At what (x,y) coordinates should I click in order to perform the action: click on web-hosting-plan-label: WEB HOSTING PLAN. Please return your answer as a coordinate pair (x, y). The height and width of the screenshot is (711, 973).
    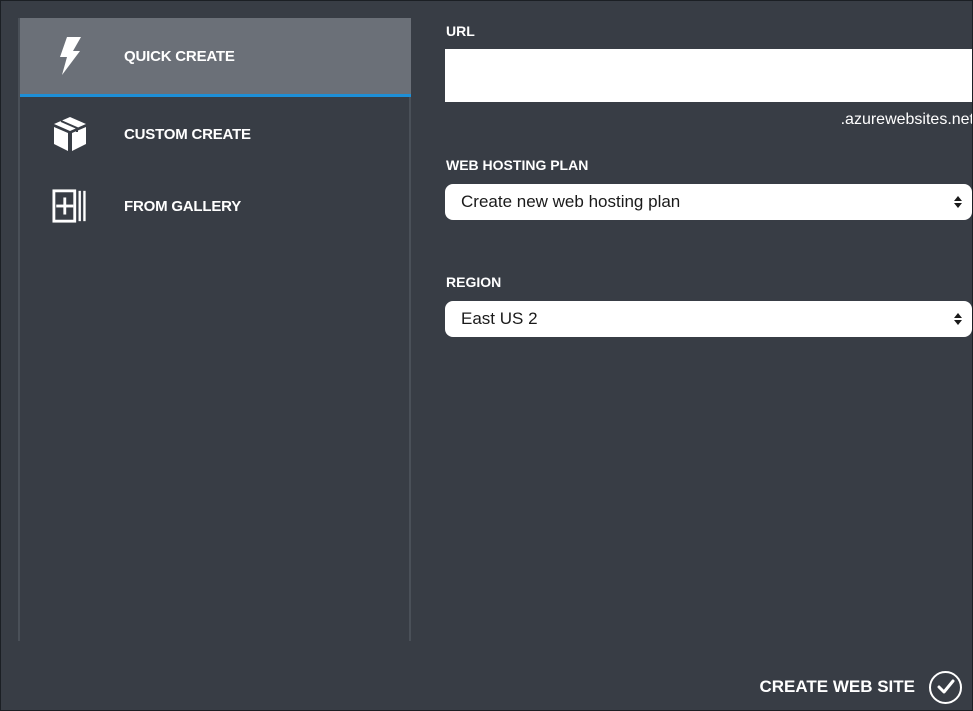
    Looking at the image, I should click on (517, 165).